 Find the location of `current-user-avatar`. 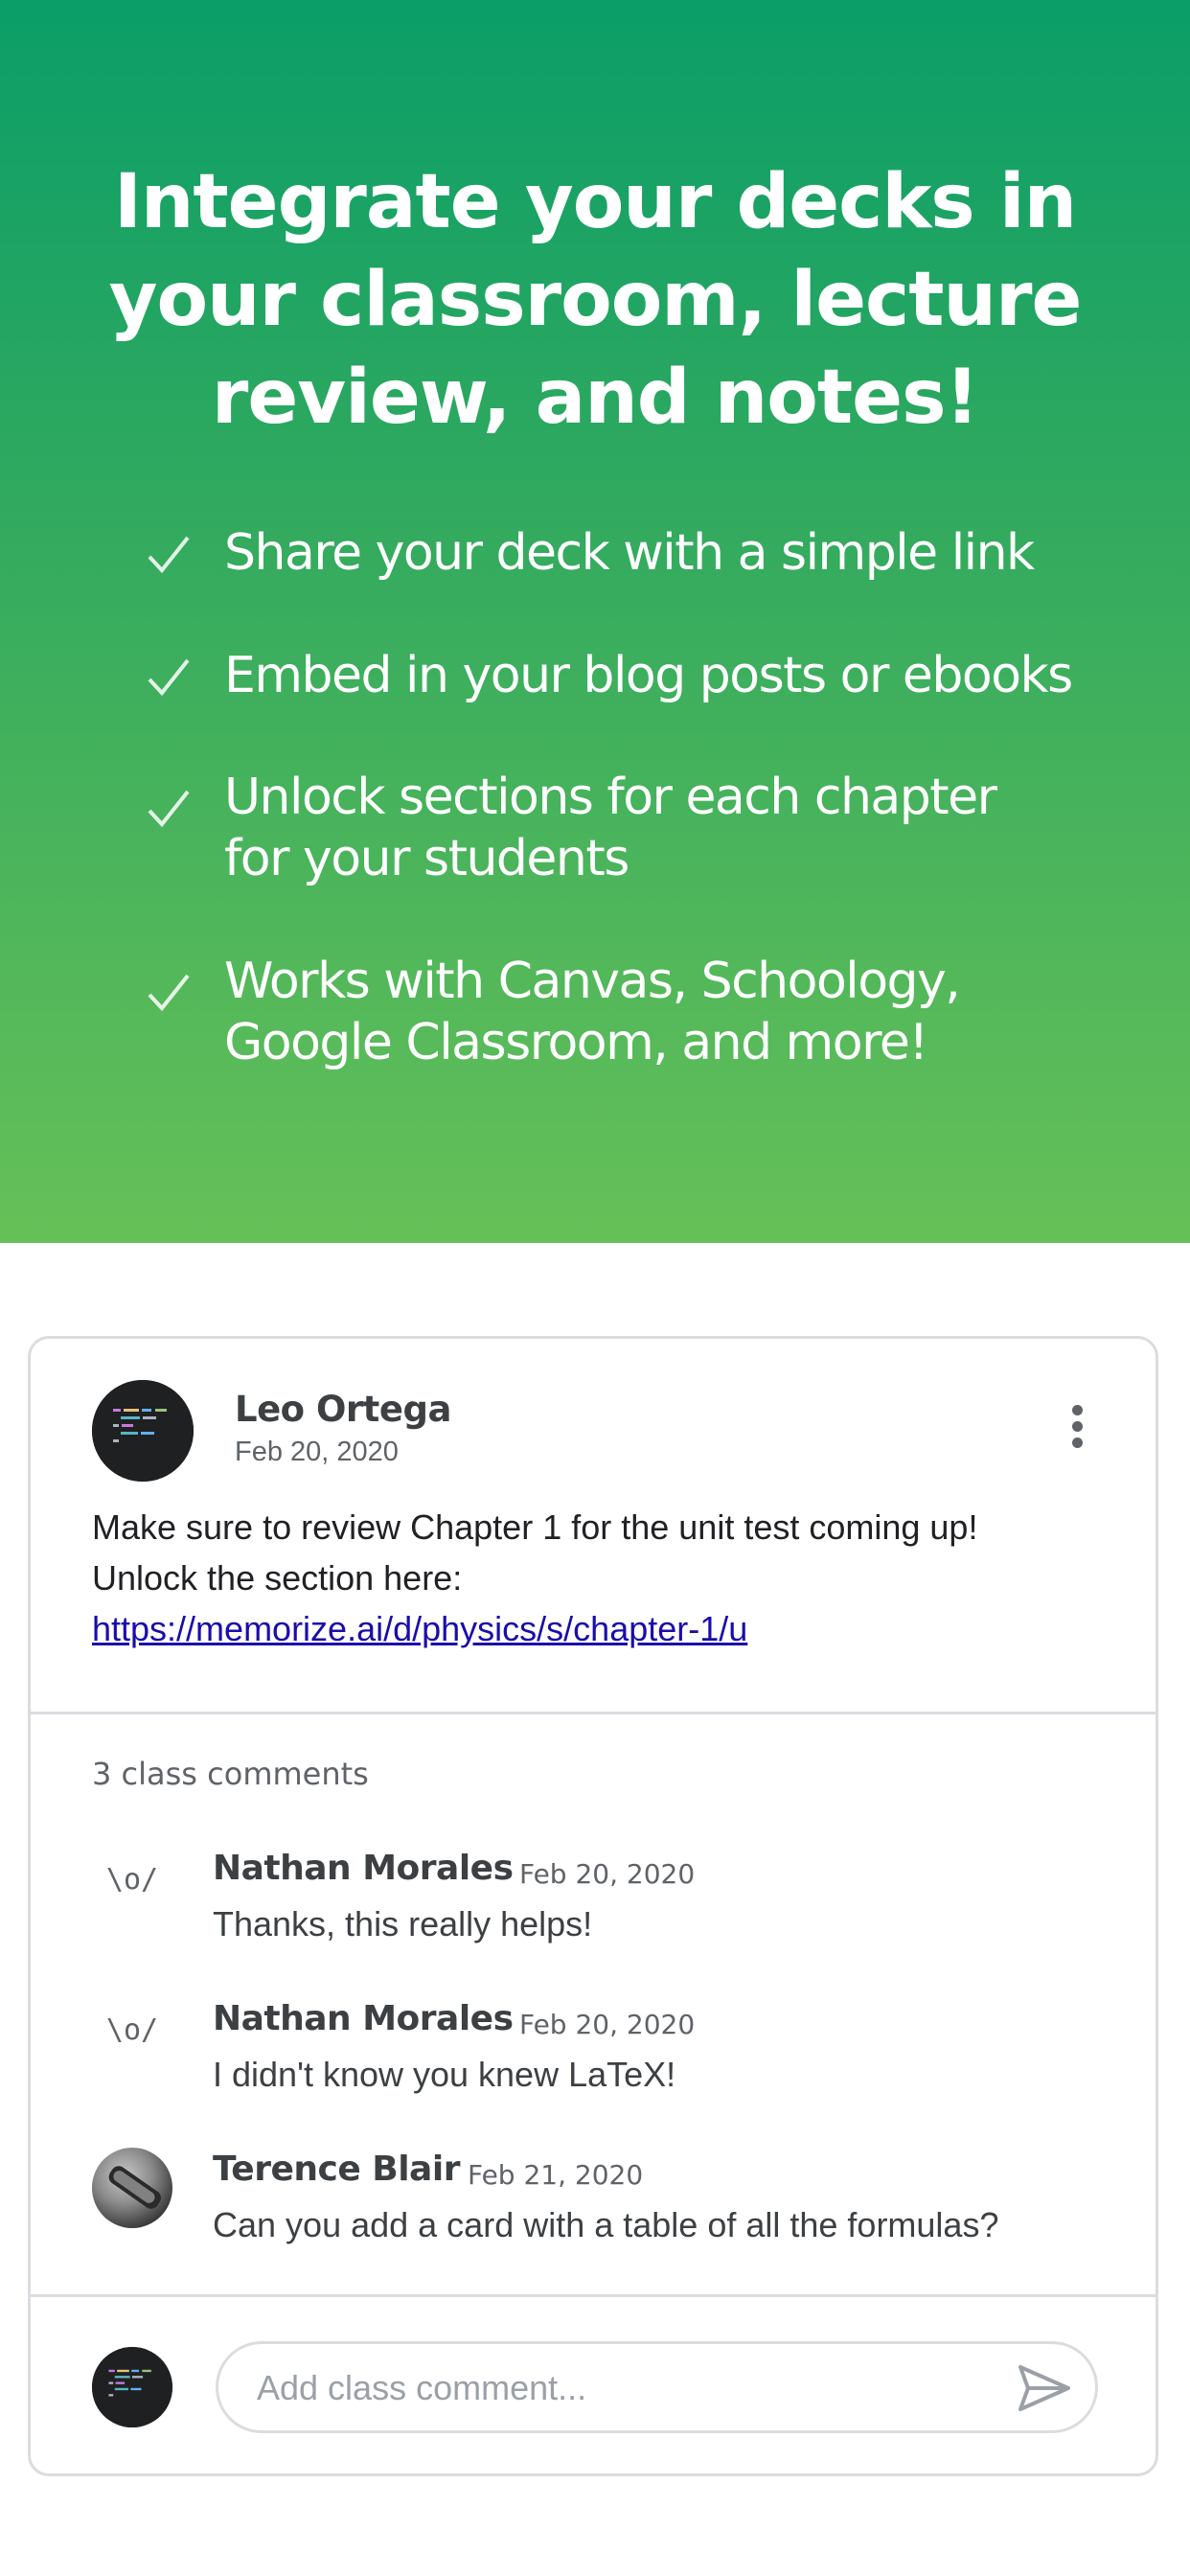

current-user-avatar is located at coordinates (132, 2387).